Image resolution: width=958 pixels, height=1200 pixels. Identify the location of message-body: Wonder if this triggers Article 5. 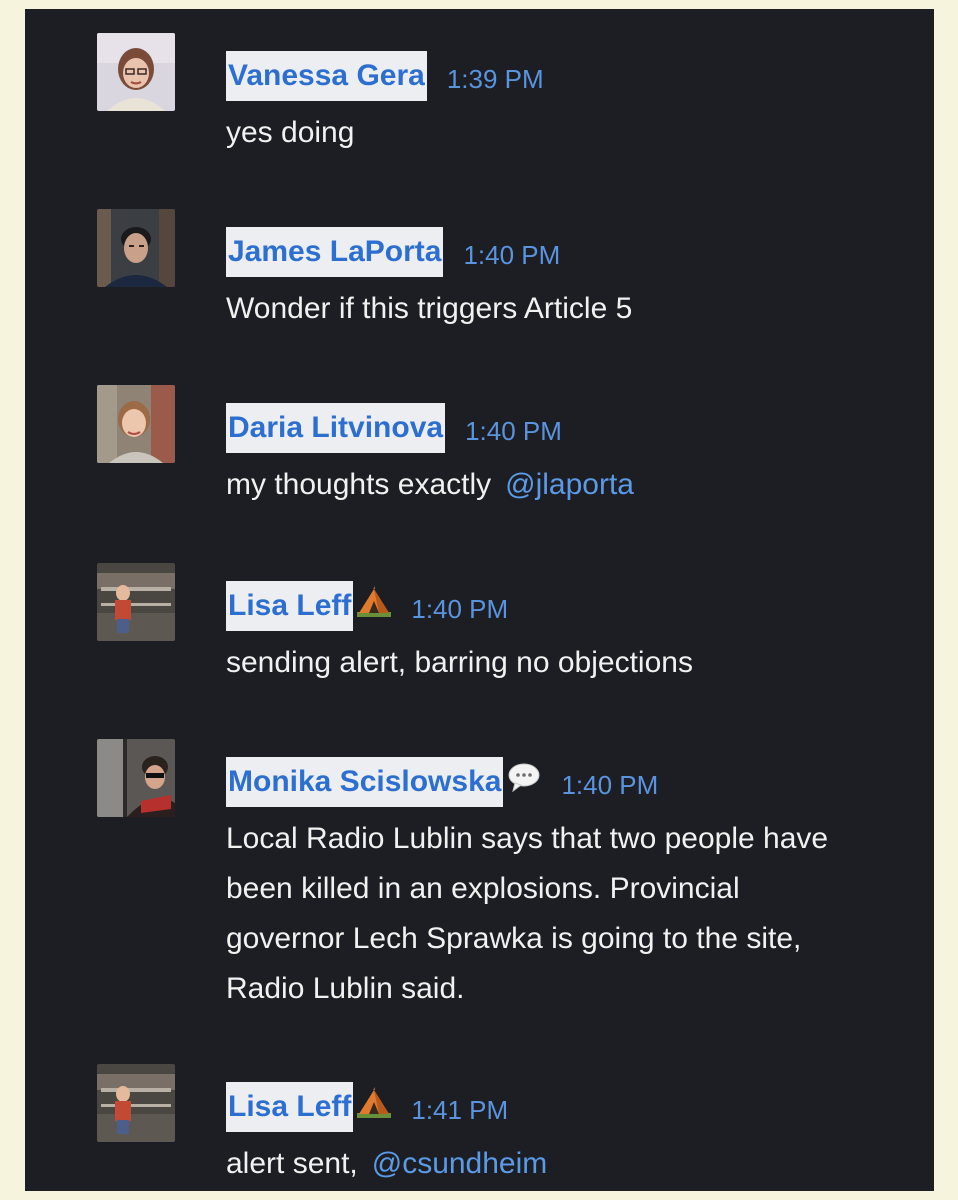
(429, 308).